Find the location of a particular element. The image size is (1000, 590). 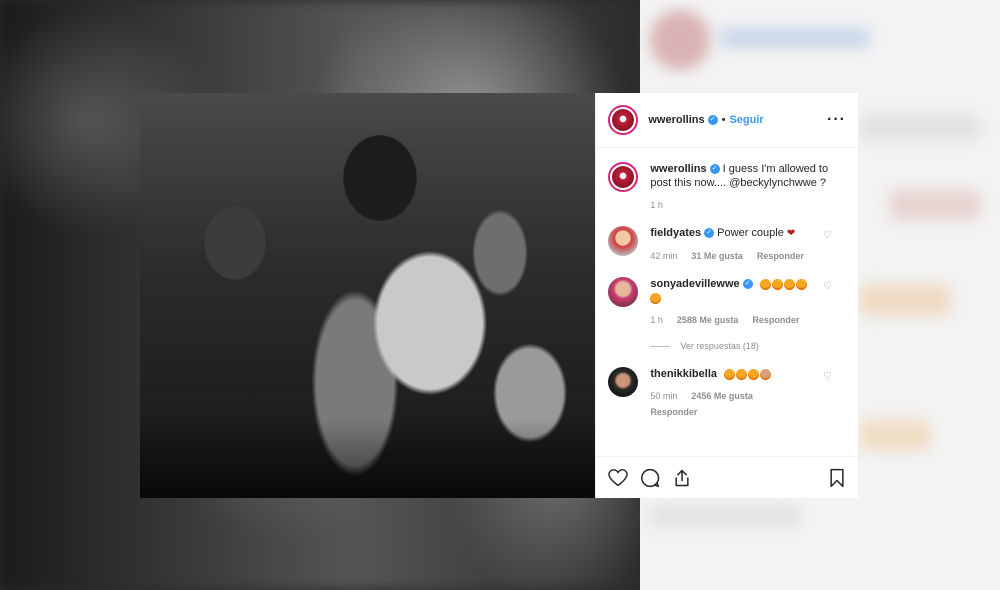

more-options-icon: ··· is located at coordinates (836, 120).